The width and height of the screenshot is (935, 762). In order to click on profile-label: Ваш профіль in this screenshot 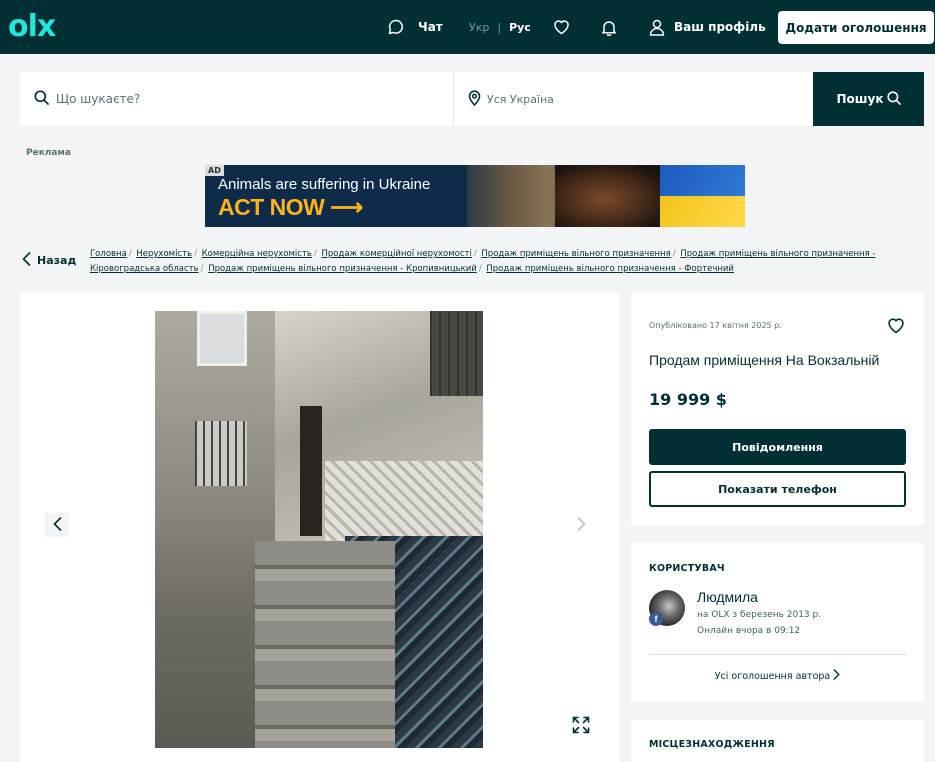, I will do `click(720, 27)`.